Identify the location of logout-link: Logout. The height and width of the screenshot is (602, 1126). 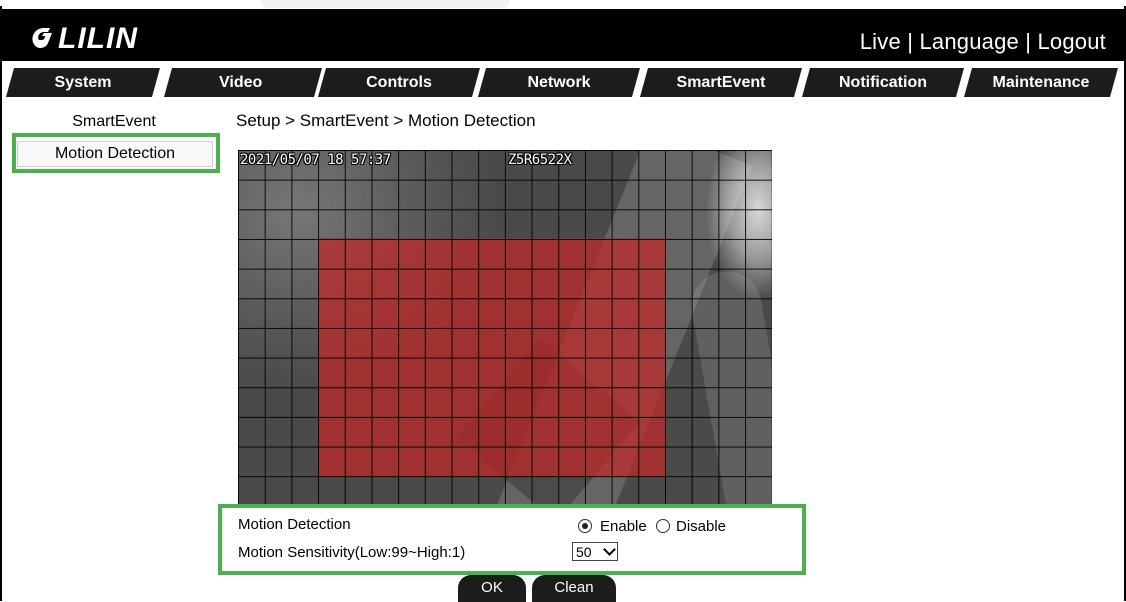
(1072, 41).